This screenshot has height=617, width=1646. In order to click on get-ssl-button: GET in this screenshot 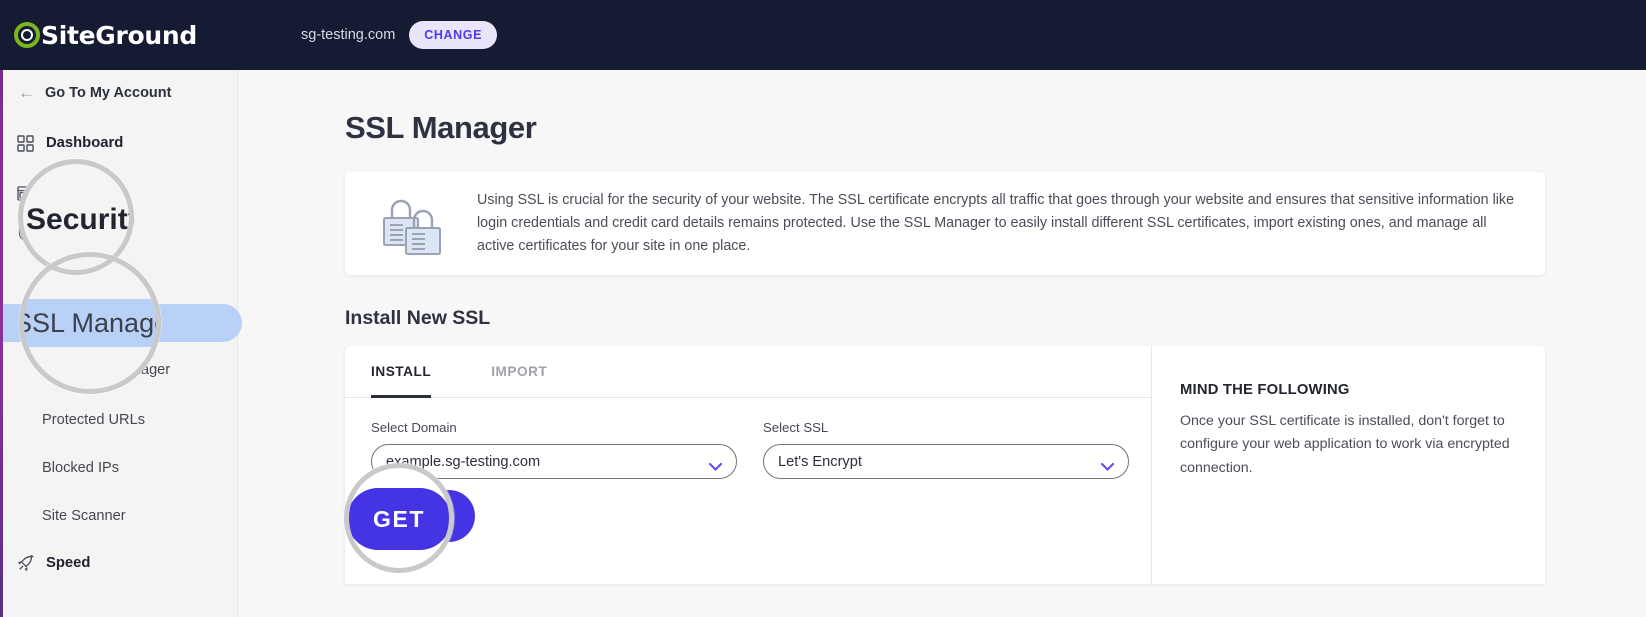, I will do `click(423, 516)`.